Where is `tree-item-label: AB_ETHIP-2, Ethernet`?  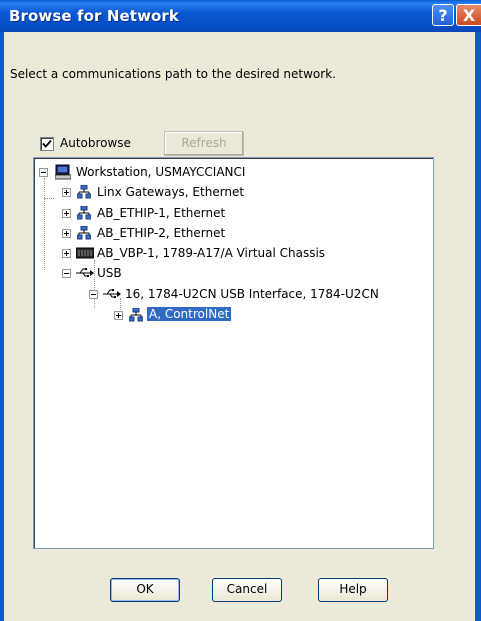
tree-item-label: AB_ETHIP-2, Ethernet is located at coordinates (161, 233).